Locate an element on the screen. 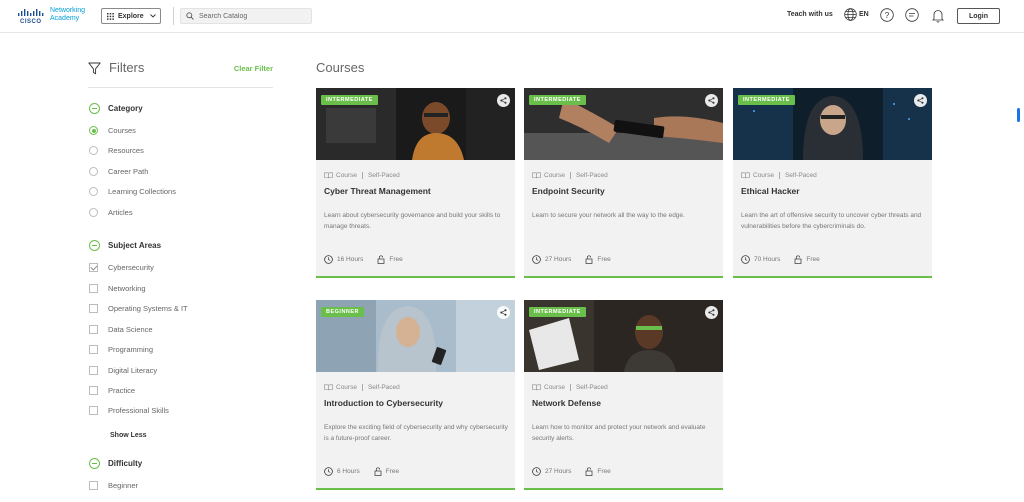 Image resolution: width=1024 pixels, height=502 pixels. course-title: Ethical Hacker is located at coordinates (770, 191).